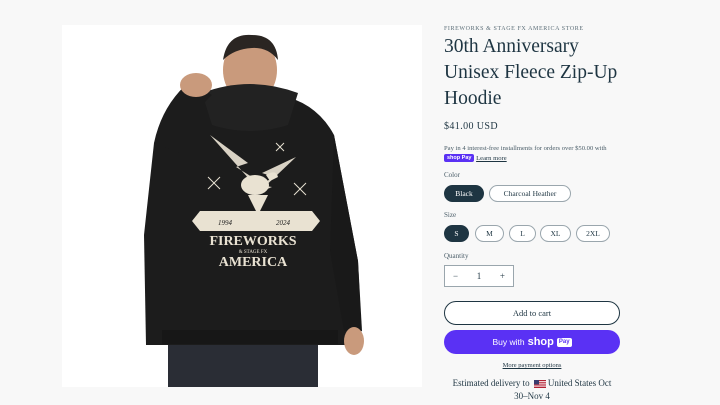 The width and height of the screenshot is (720, 405). What do you see at coordinates (456, 233) in the screenshot?
I see `size-option-s: S` at bounding box center [456, 233].